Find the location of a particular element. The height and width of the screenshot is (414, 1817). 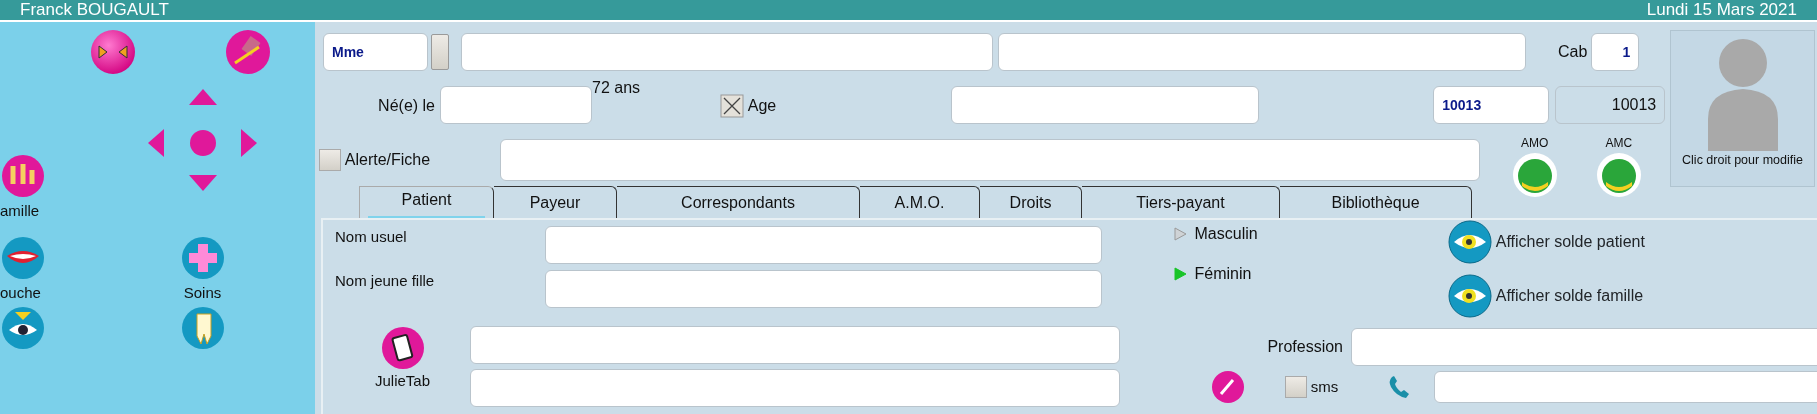

cab-label: Cab is located at coordinates (1573, 52).